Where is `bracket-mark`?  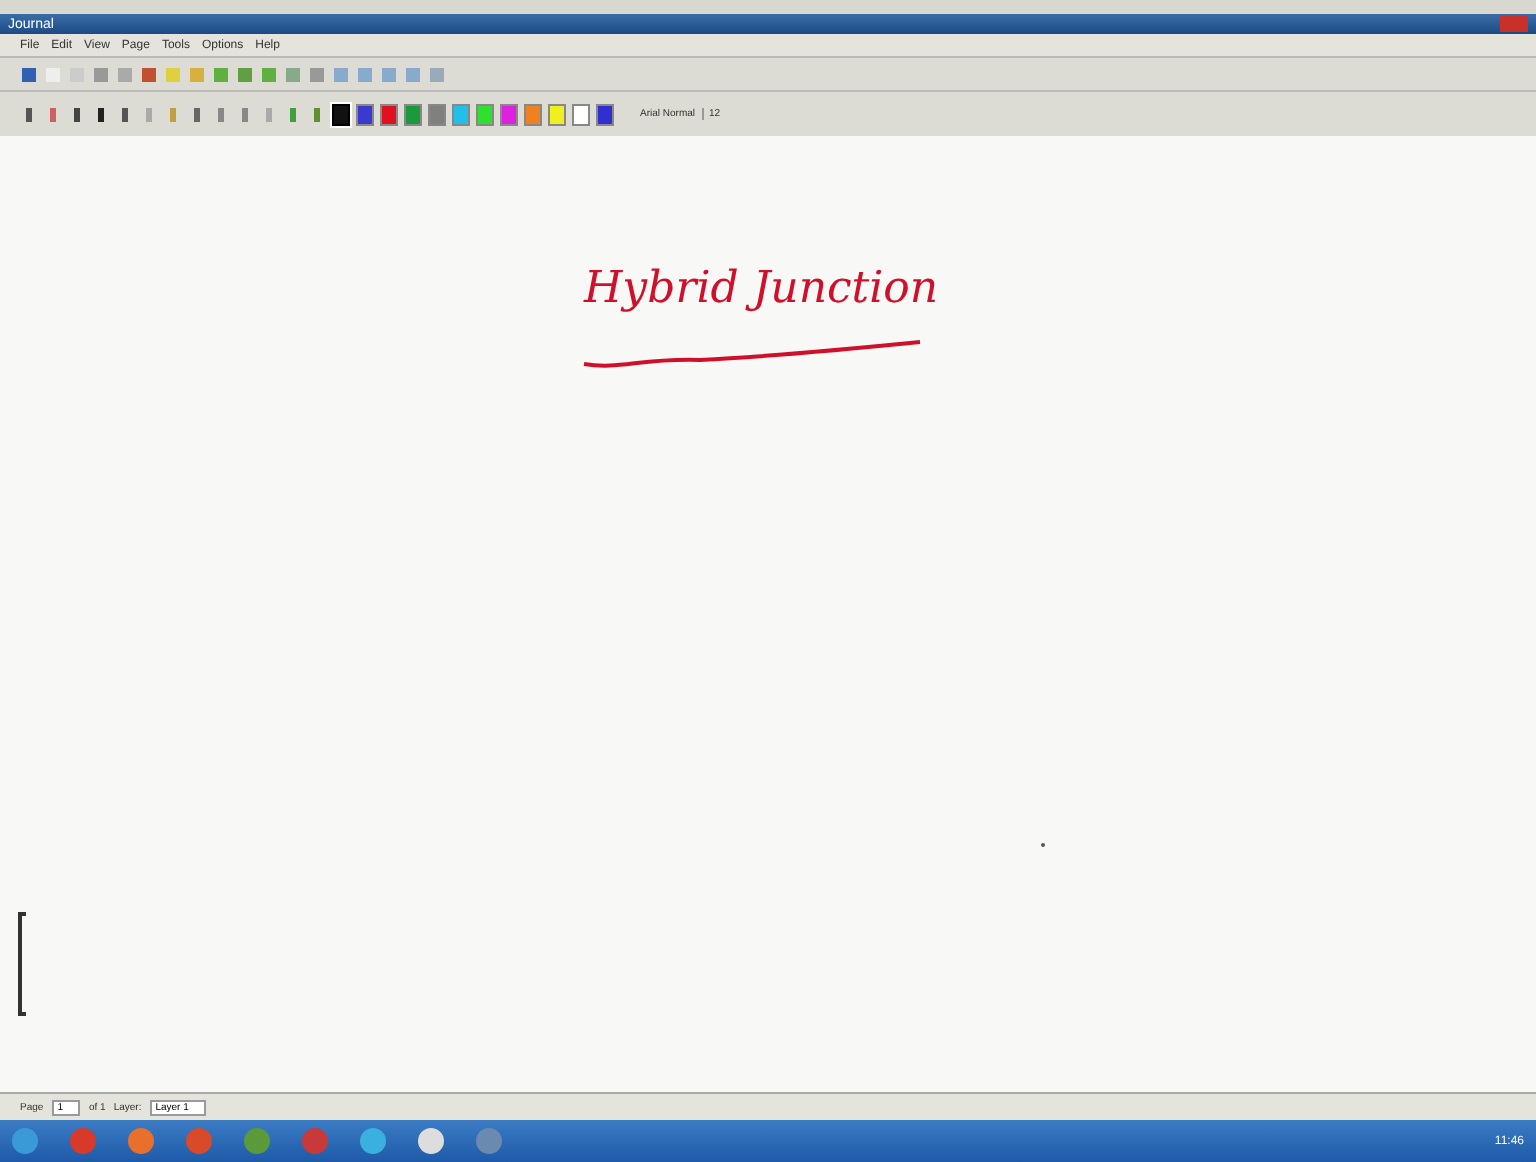
bracket-mark is located at coordinates (22, 964).